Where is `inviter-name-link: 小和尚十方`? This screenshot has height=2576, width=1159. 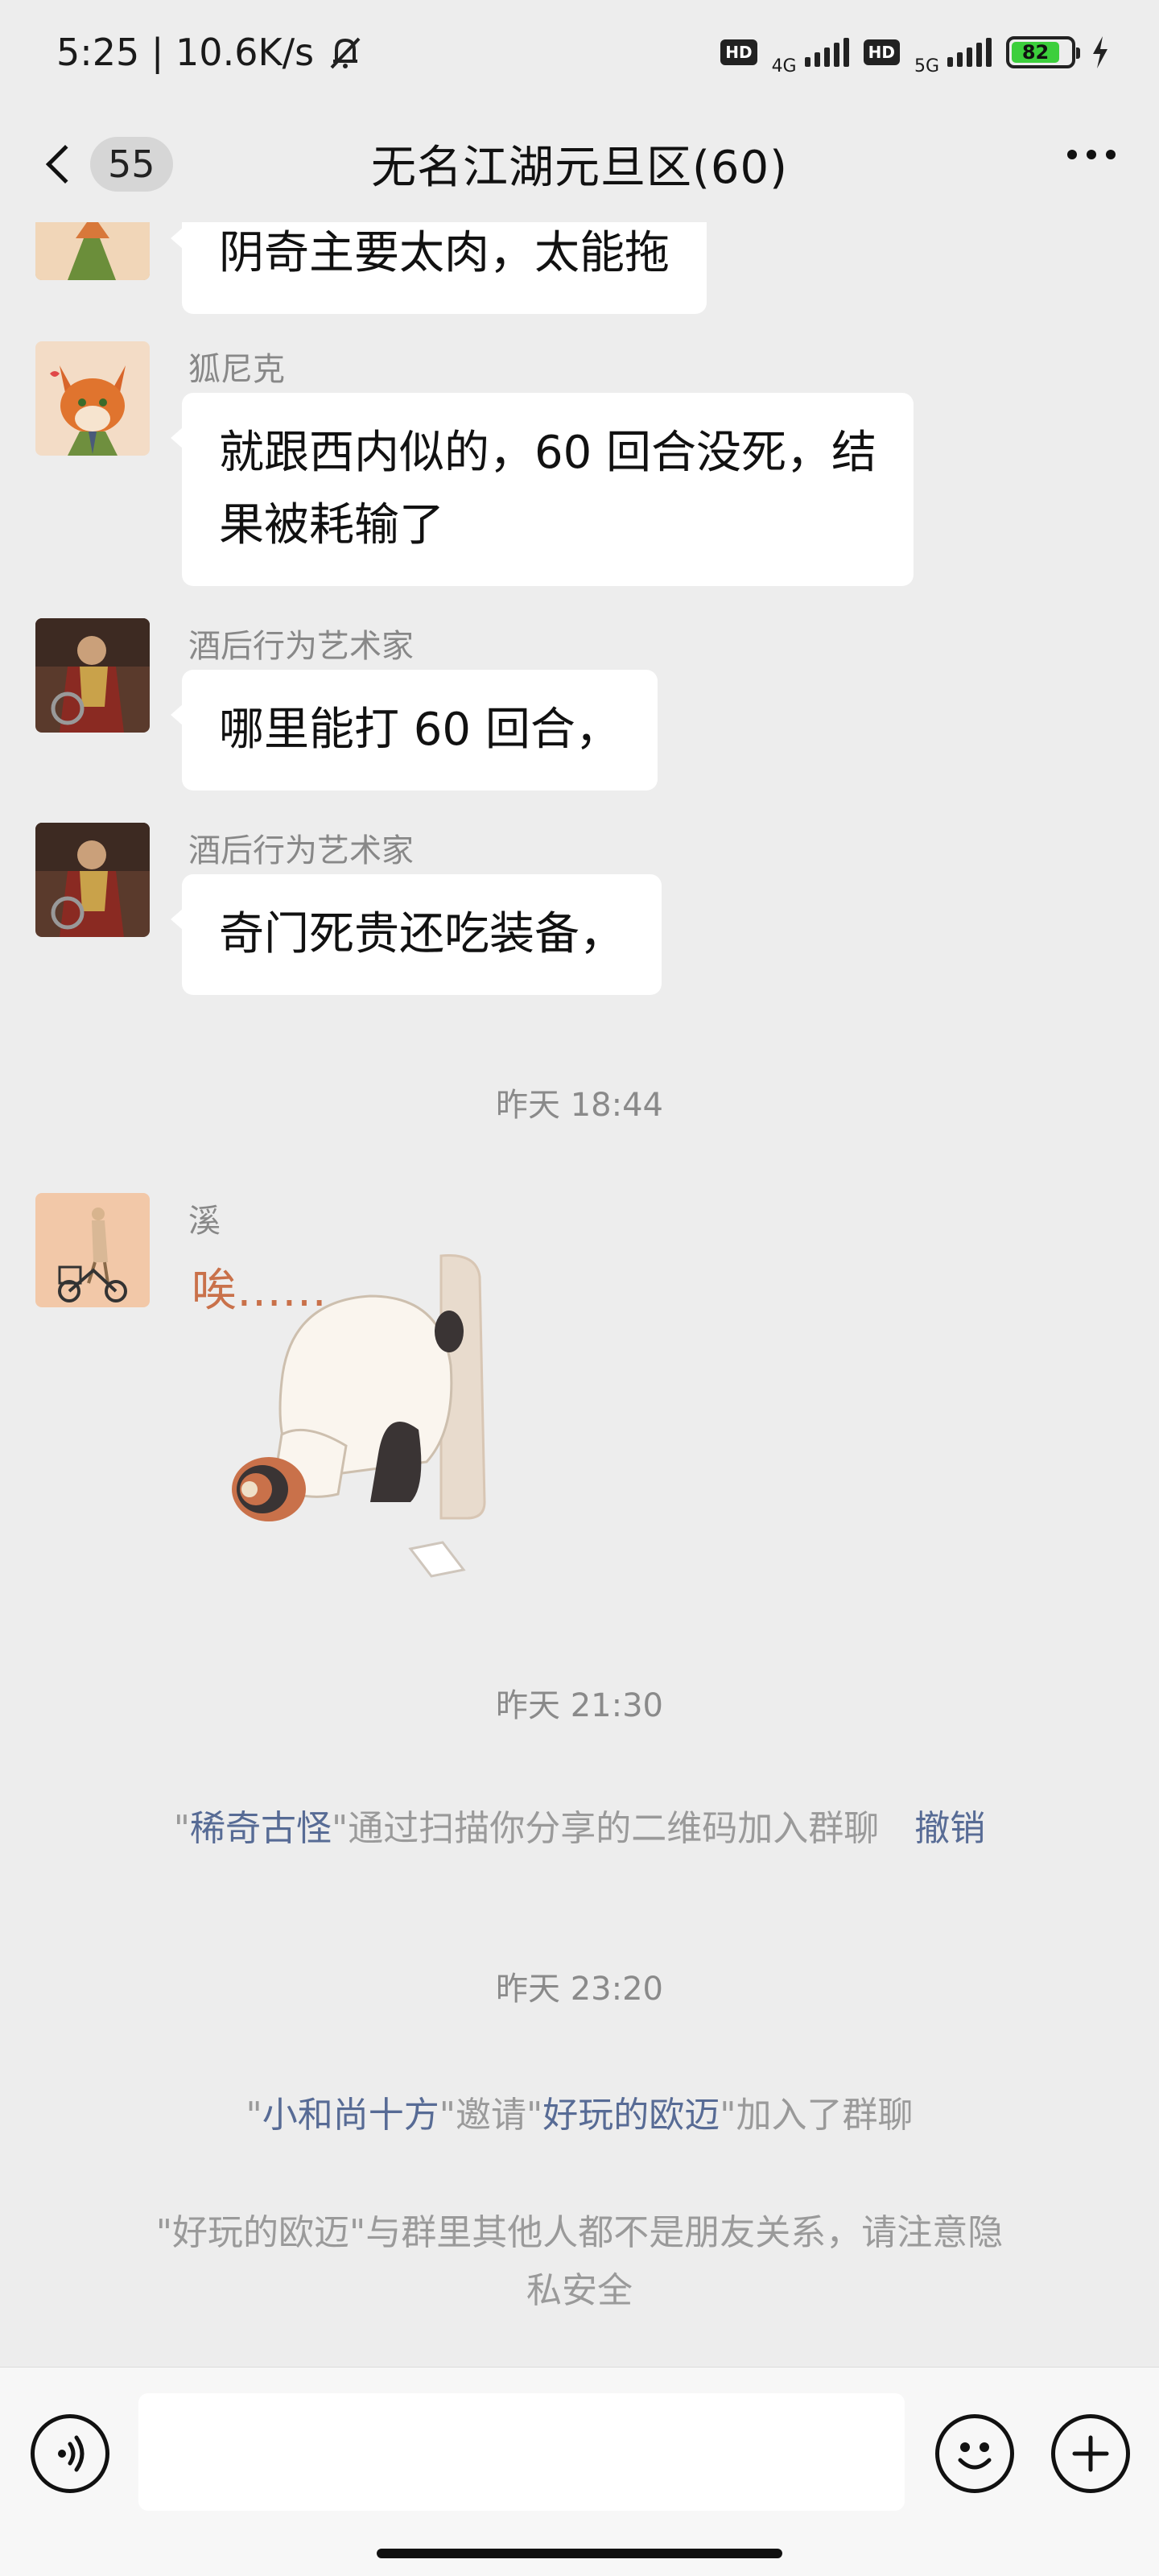 inviter-name-link: 小和尚十方 is located at coordinates (350, 2115).